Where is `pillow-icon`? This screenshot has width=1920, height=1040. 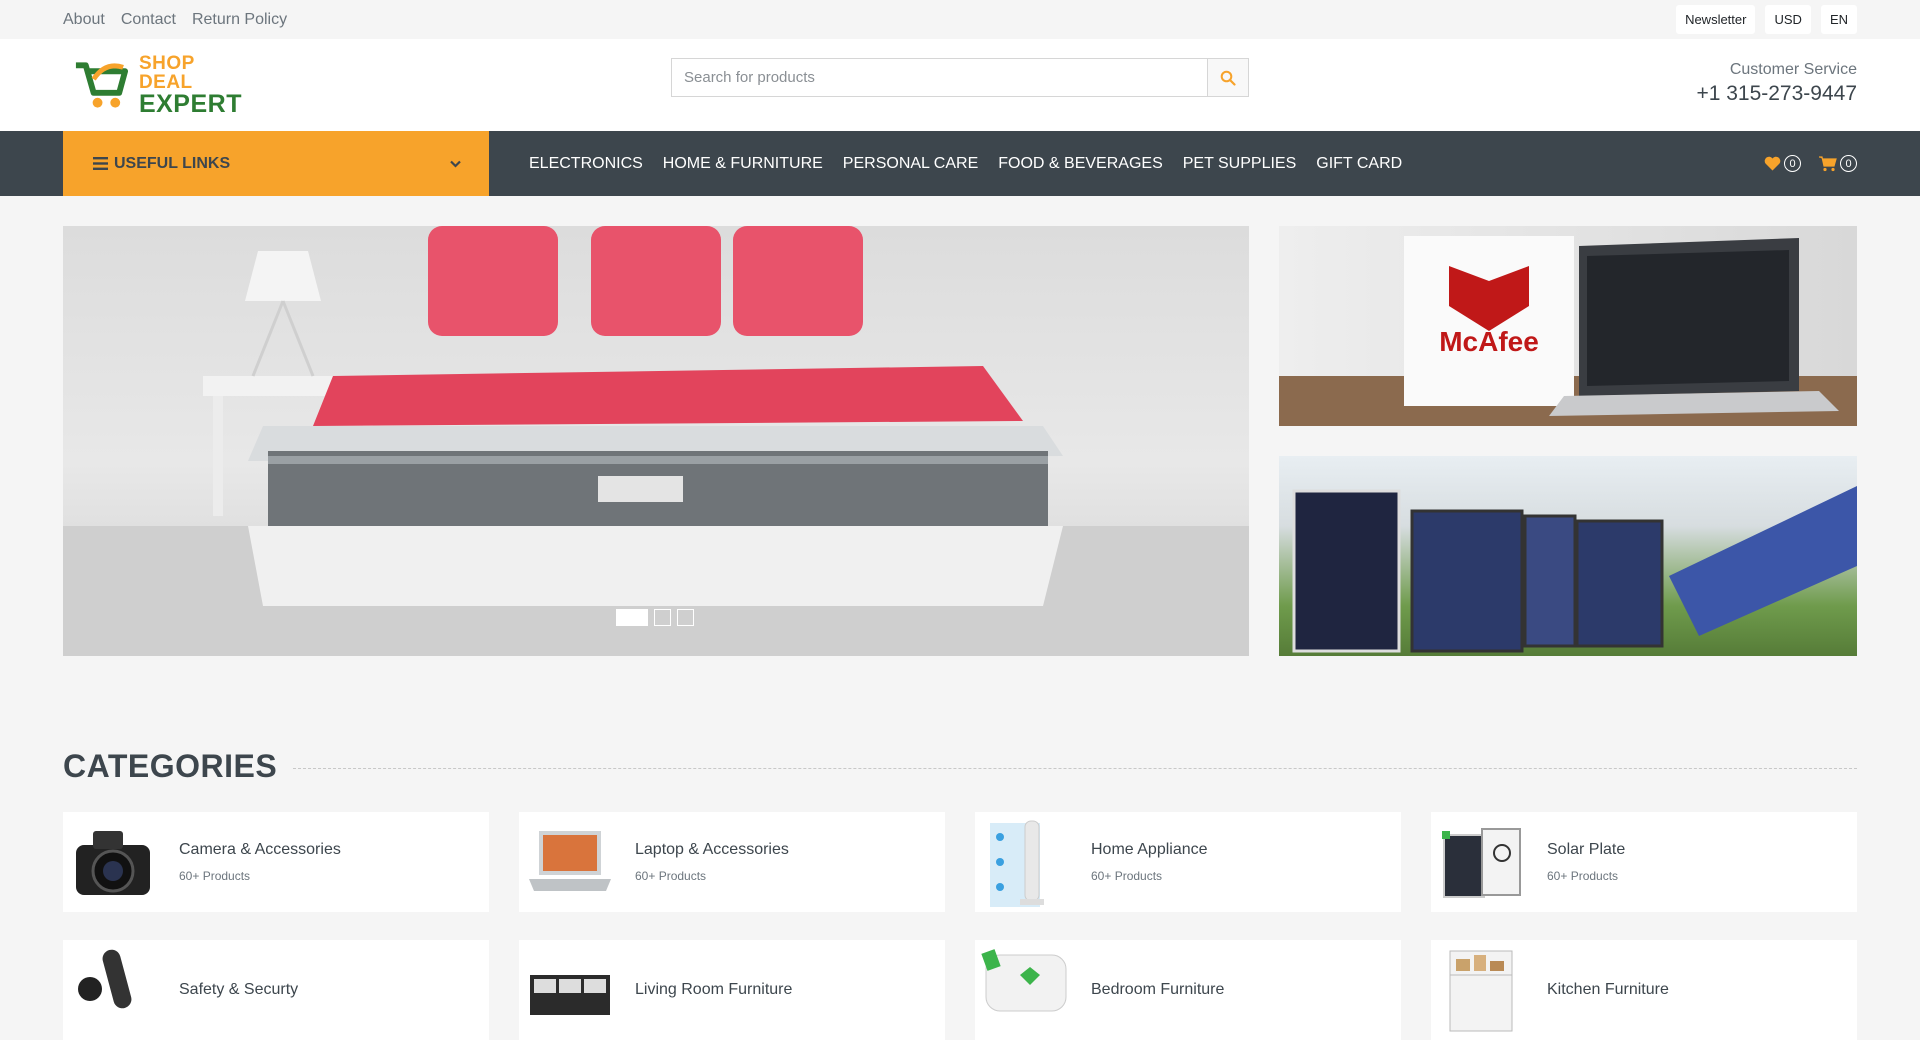
pillow-icon is located at coordinates (1024, 980).